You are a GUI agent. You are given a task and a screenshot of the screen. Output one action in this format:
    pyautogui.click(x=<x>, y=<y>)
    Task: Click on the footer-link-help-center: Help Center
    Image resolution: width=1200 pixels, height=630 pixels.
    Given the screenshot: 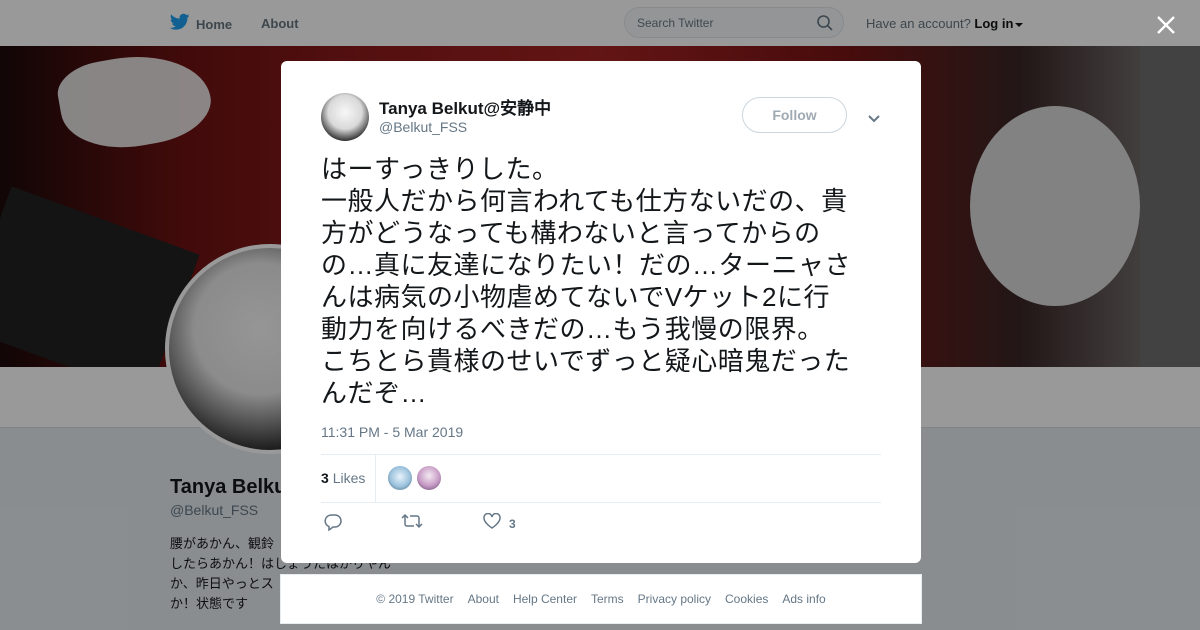 What is the action you would take?
    pyautogui.click(x=545, y=599)
    